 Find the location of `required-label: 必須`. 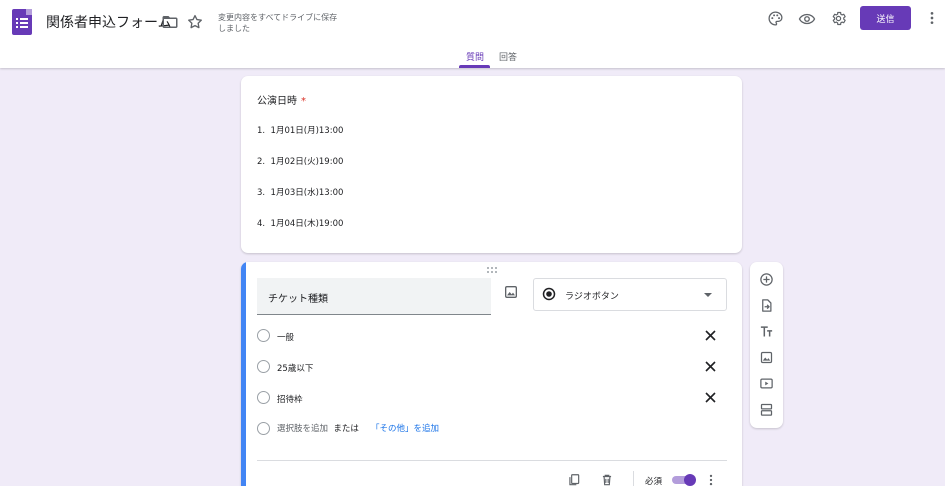

required-label: 必須 is located at coordinates (654, 481).